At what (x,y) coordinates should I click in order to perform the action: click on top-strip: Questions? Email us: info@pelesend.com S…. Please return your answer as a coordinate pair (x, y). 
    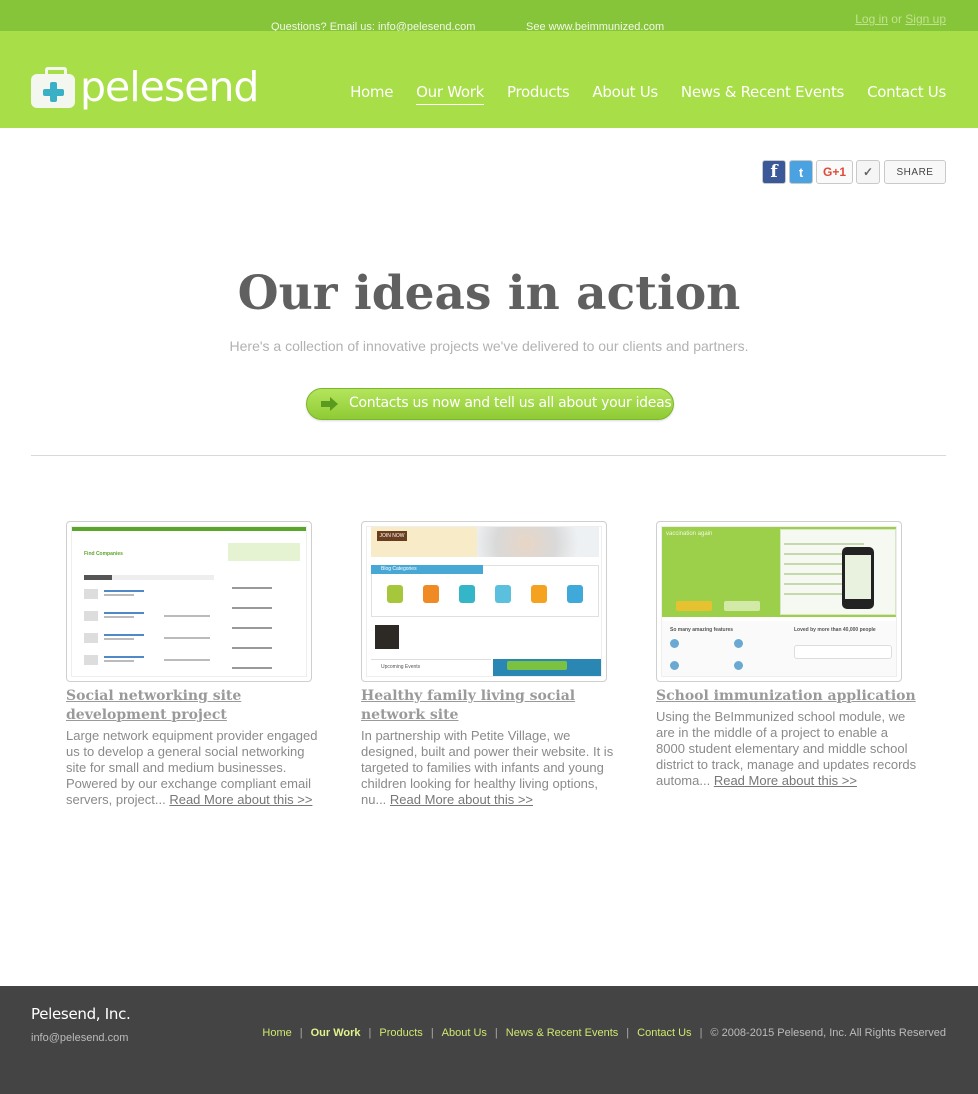
    Looking at the image, I should click on (489, 16).